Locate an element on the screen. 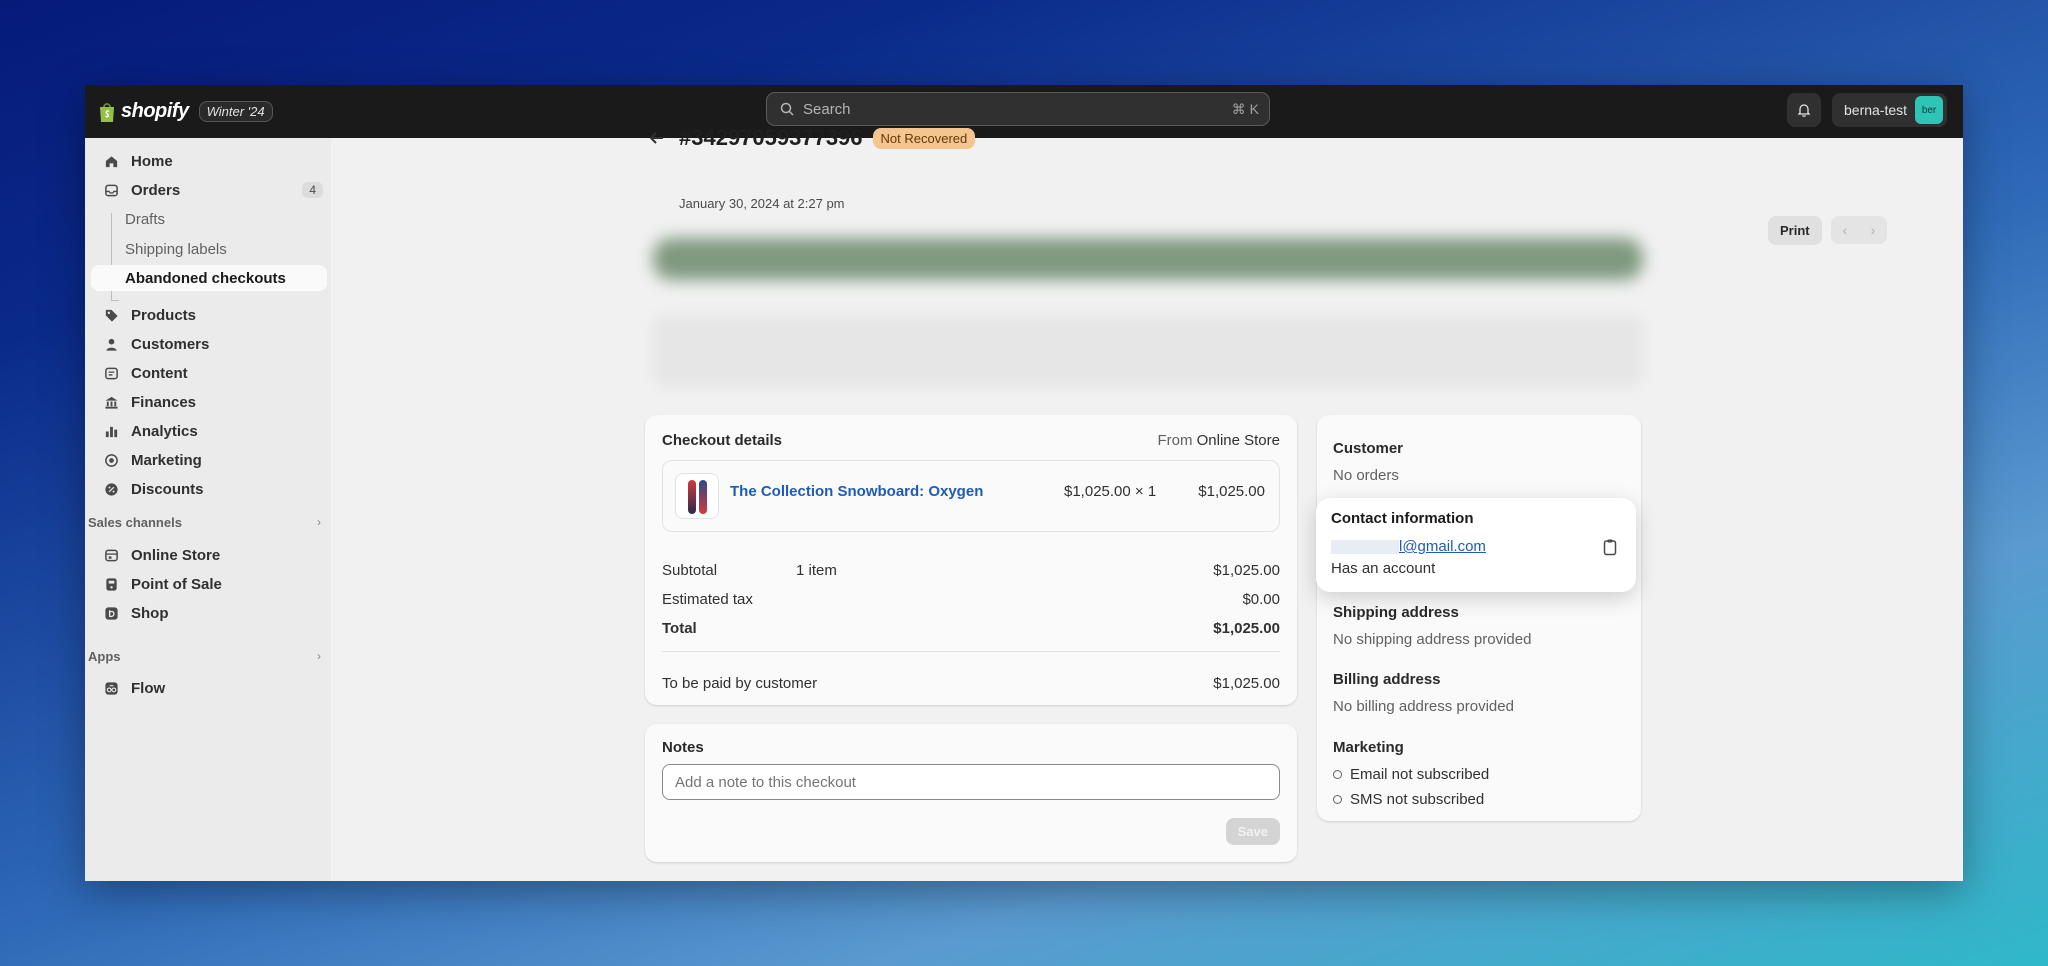  edition-badge: Winter '24 is located at coordinates (235, 111).